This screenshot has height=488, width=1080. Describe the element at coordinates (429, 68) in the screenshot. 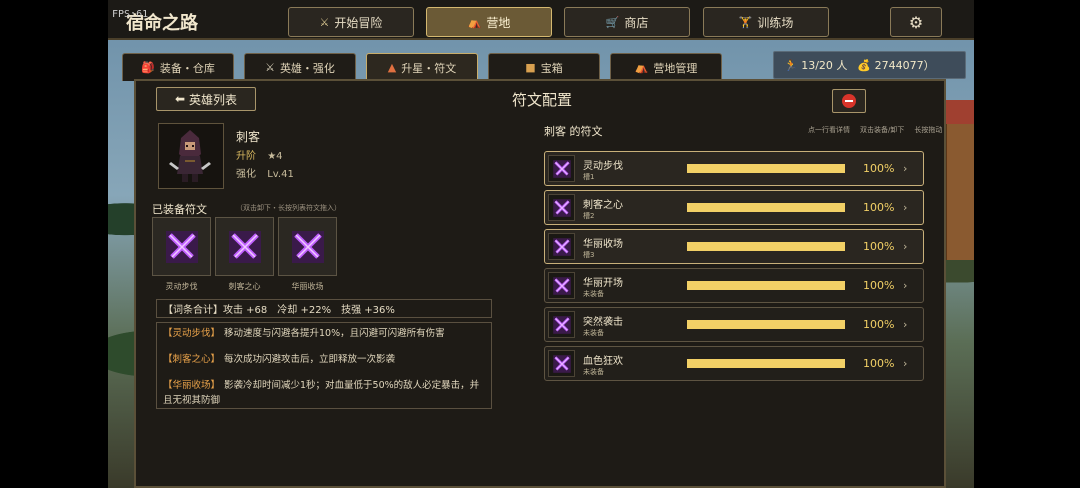

I see `tab-label: 升星・符文` at that location.